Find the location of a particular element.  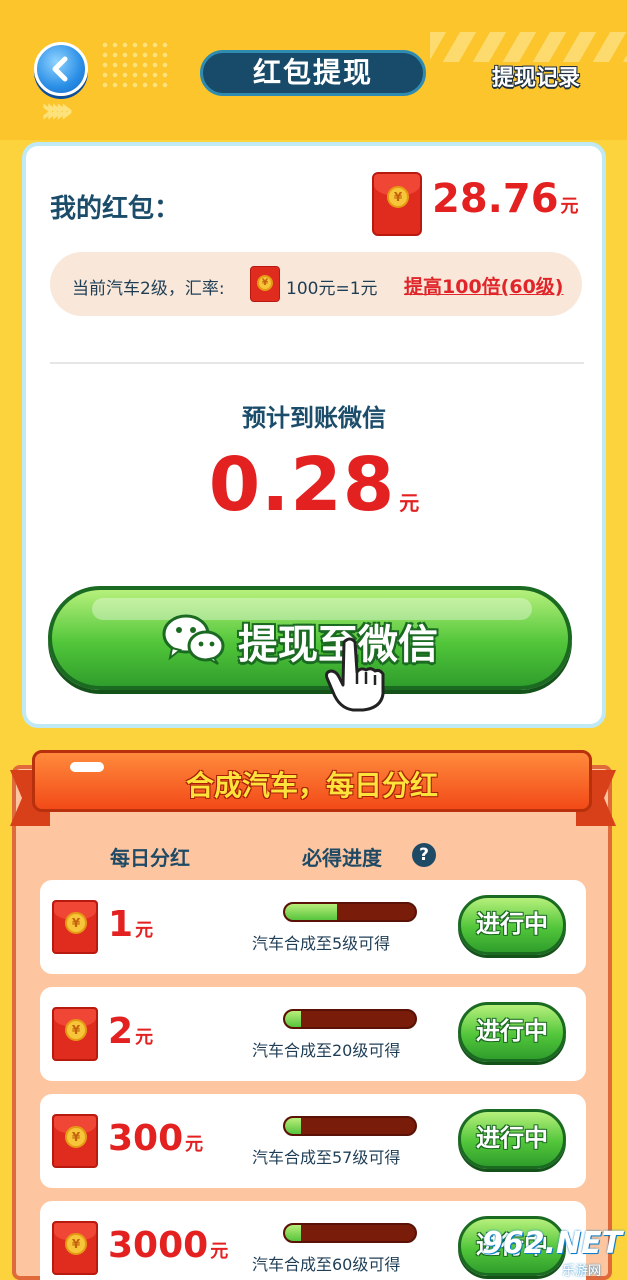

my-redpacket-label: 我的红包： is located at coordinates (115, 209).